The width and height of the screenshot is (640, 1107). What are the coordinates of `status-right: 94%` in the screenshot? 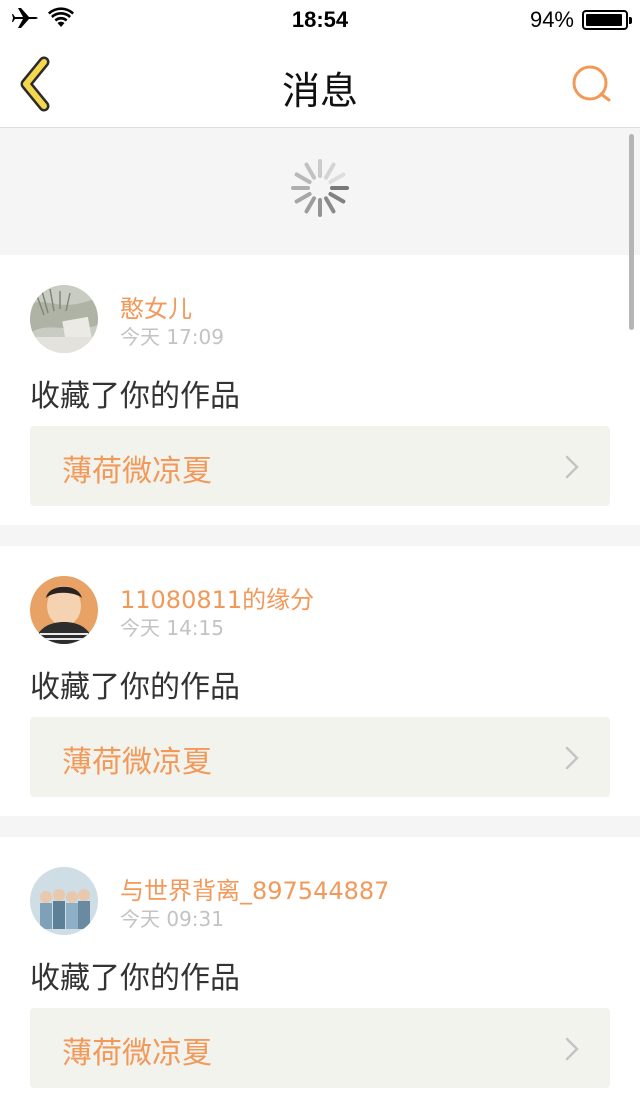 It's located at (580, 20).